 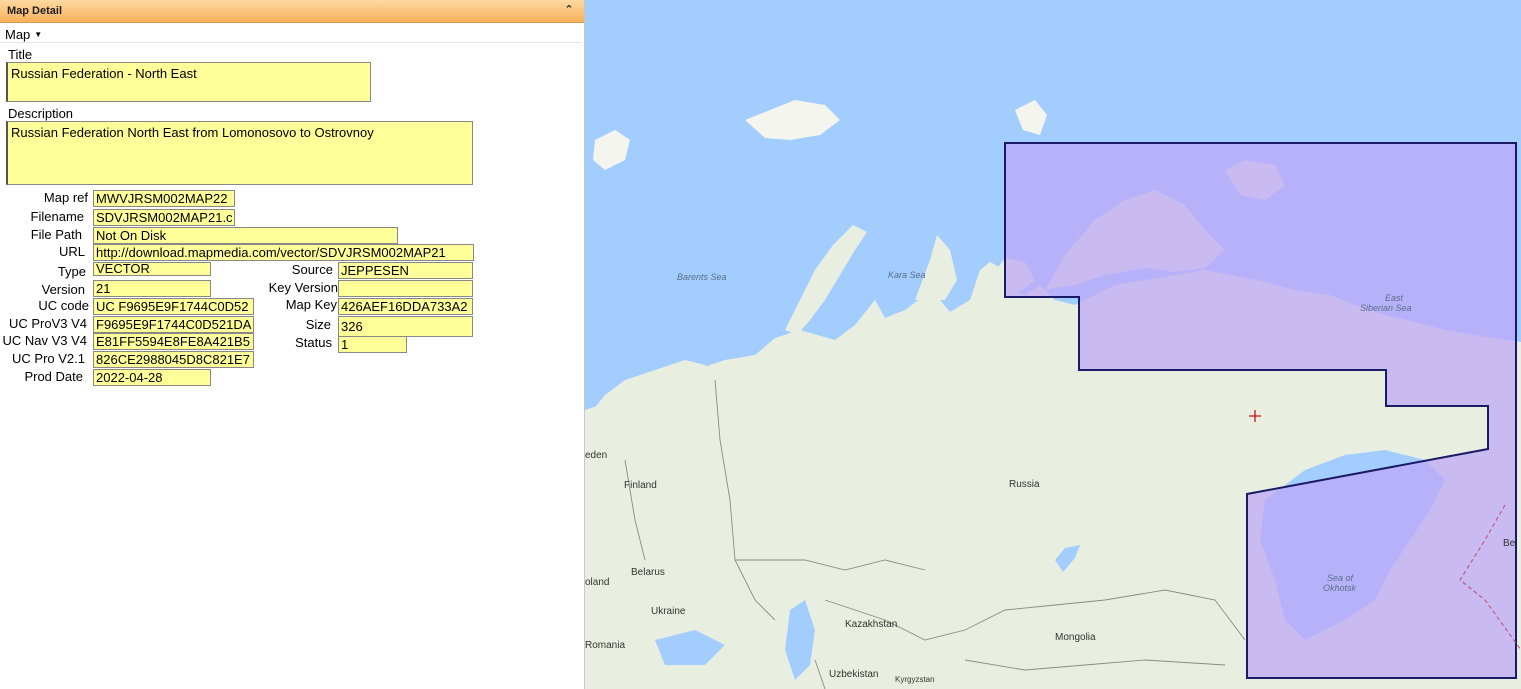 I want to click on filename-label: Filename, so click(x=57, y=216).